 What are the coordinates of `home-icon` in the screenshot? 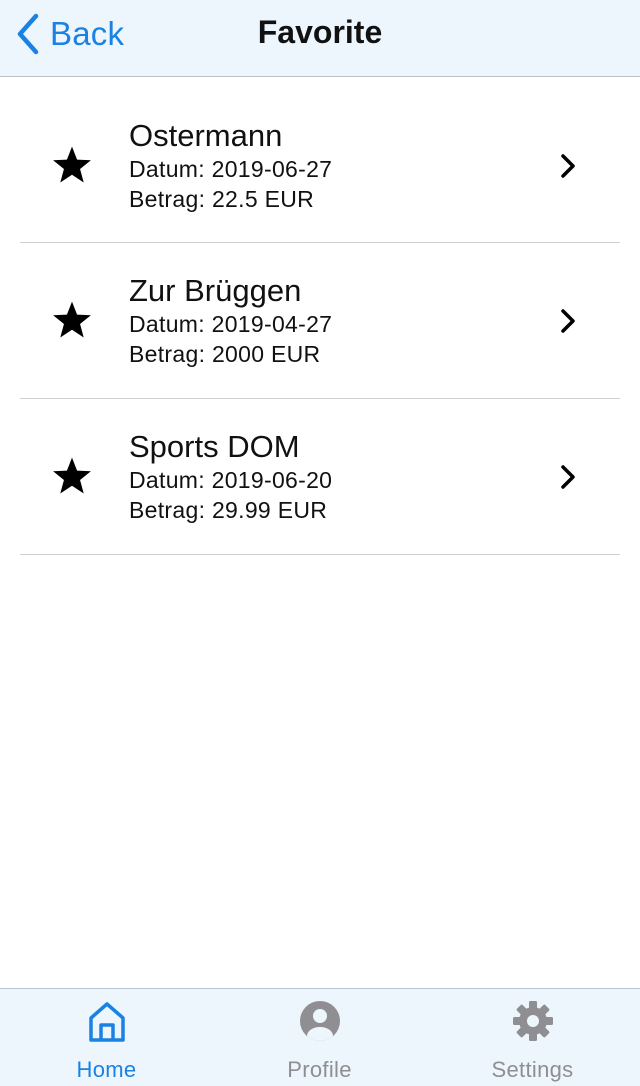 It's located at (106, 1022).